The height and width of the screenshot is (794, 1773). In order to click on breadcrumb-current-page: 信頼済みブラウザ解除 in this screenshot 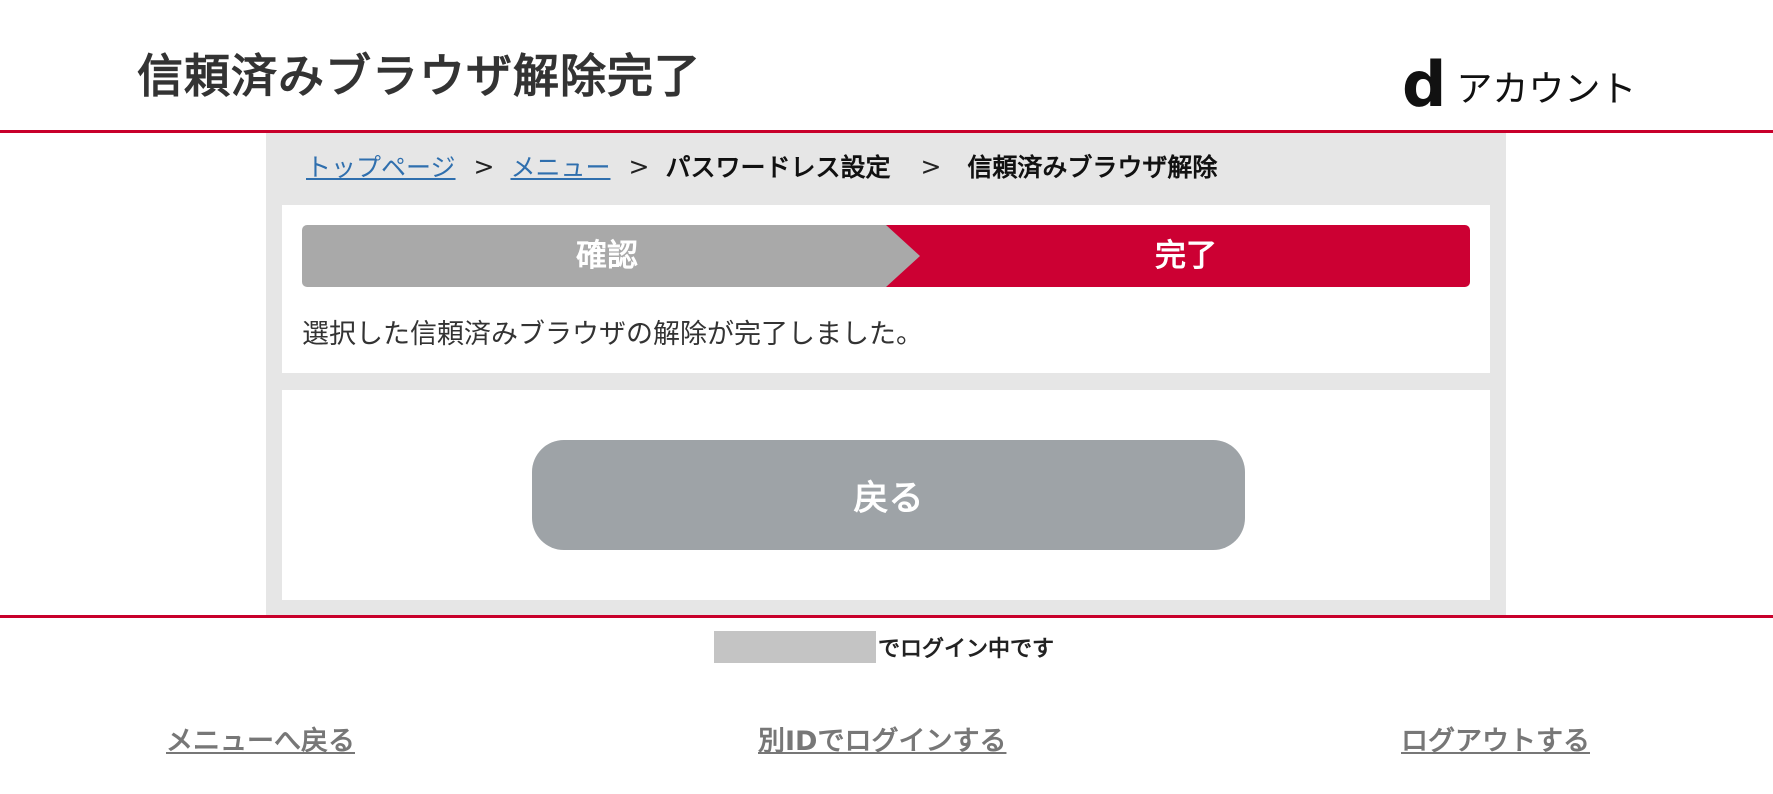, I will do `click(1092, 167)`.